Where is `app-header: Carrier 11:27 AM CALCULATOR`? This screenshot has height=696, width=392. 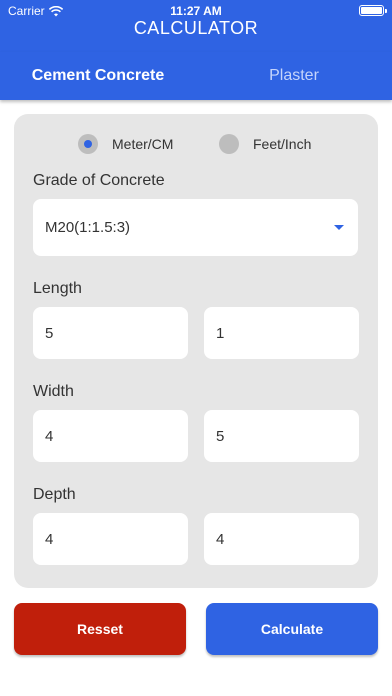
app-header: Carrier 11:27 AM CALCULATOR is located at coordinates (196, 26).